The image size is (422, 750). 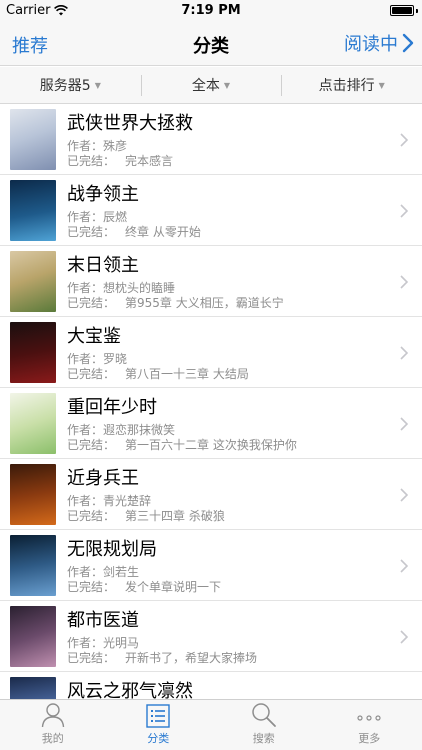 What do you see at coordinates (112, 407) in the screenshot?
I see `book-title: 重回年少时` at bounding box center [112, 407].